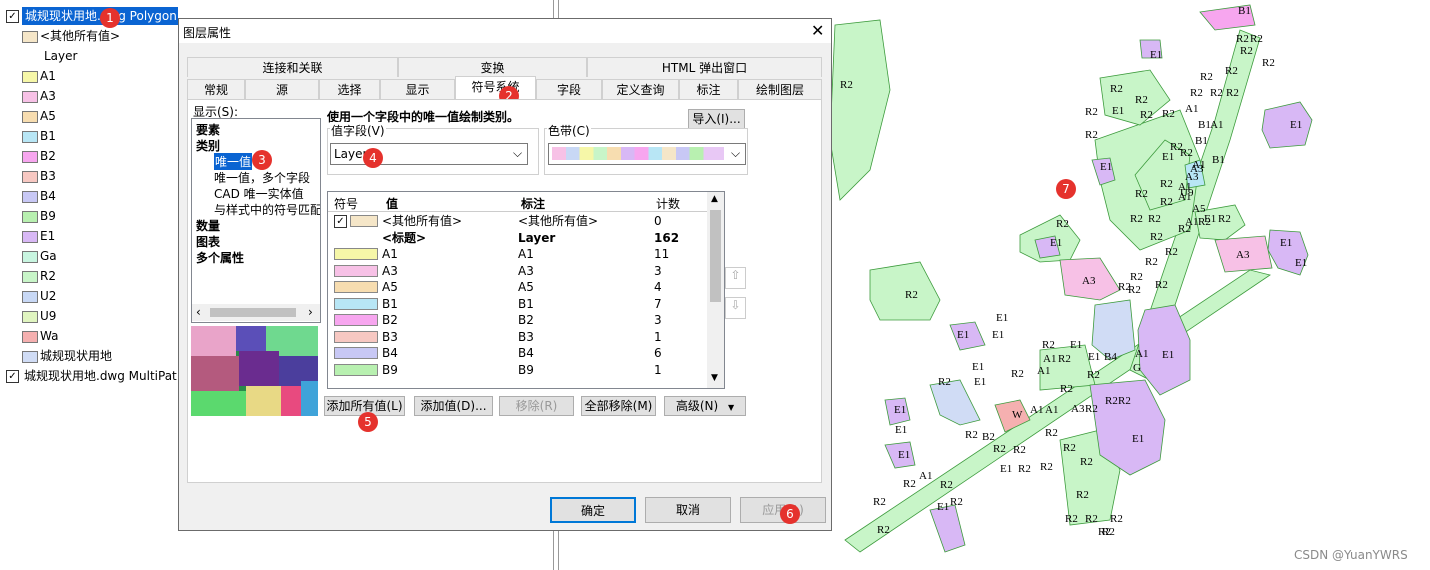  What do you see at coordinates (735, 278) in the screenshot?
I see `move-up-icon: ⇧` at bounding box center [735, 278].